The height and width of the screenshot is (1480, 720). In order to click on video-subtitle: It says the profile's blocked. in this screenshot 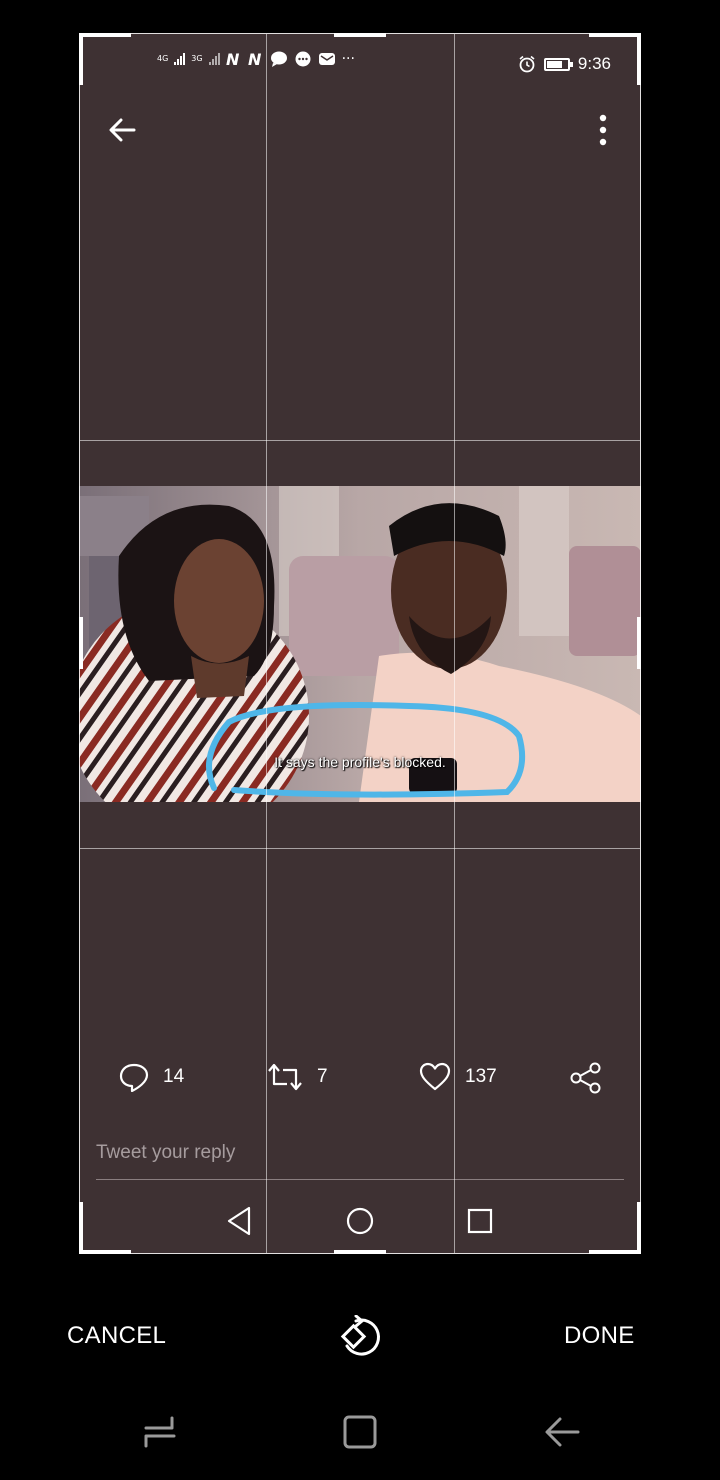, I will do `click(360, 762)`.